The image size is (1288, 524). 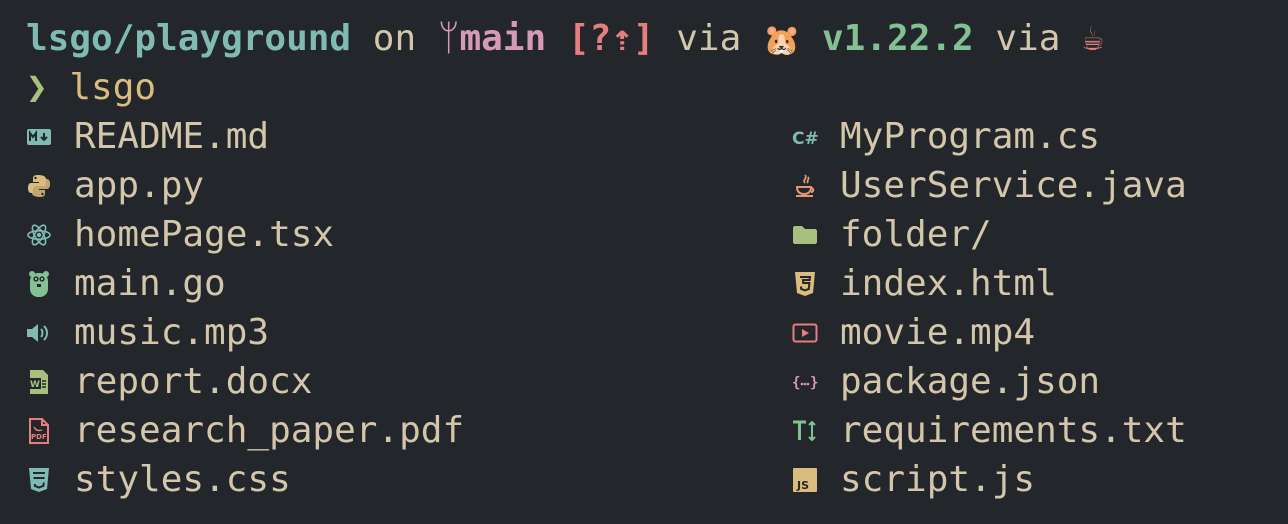 I want to click on file-entry: homePage.tsx, so click(x=409, y=234).